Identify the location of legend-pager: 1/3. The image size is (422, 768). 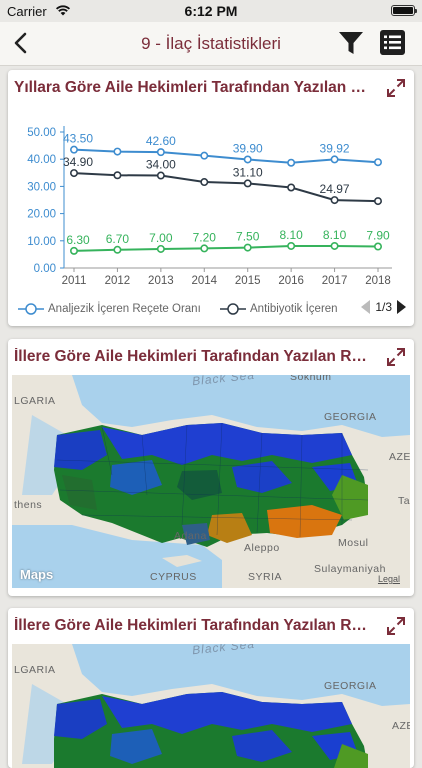
(383, 307).